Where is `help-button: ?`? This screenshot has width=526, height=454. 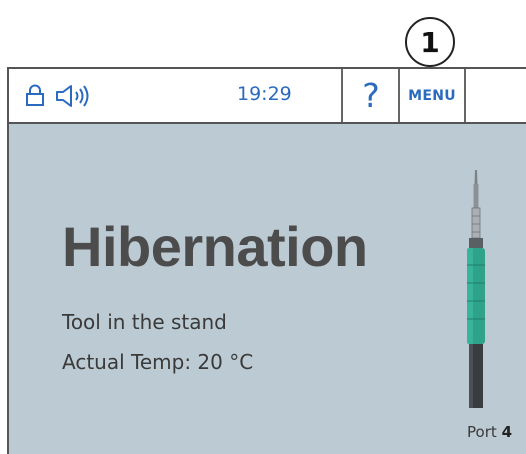
help-button: ? is located at coordinates (371, 95).